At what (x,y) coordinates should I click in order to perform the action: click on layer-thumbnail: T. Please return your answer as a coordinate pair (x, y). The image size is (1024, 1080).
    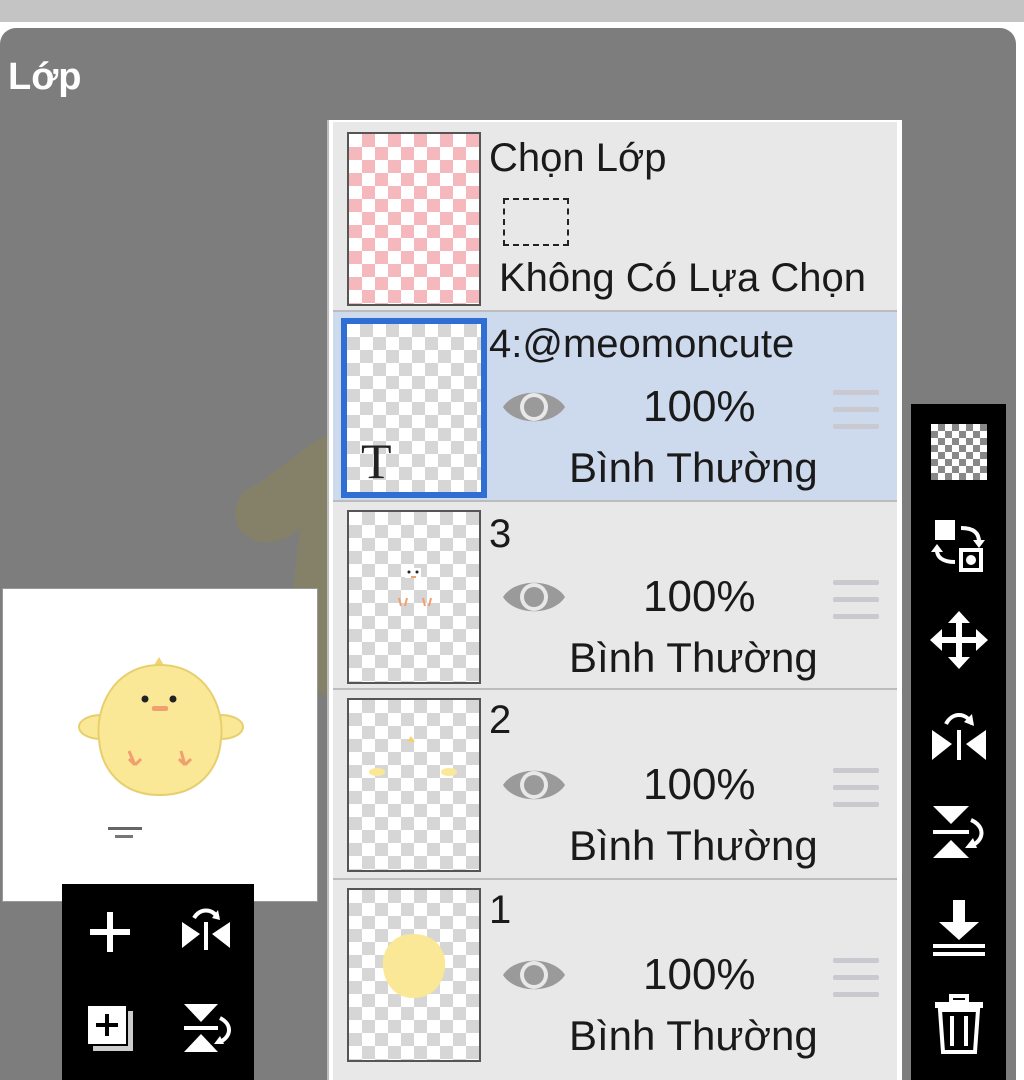
    Looking at the image, I should click on (414, 408).